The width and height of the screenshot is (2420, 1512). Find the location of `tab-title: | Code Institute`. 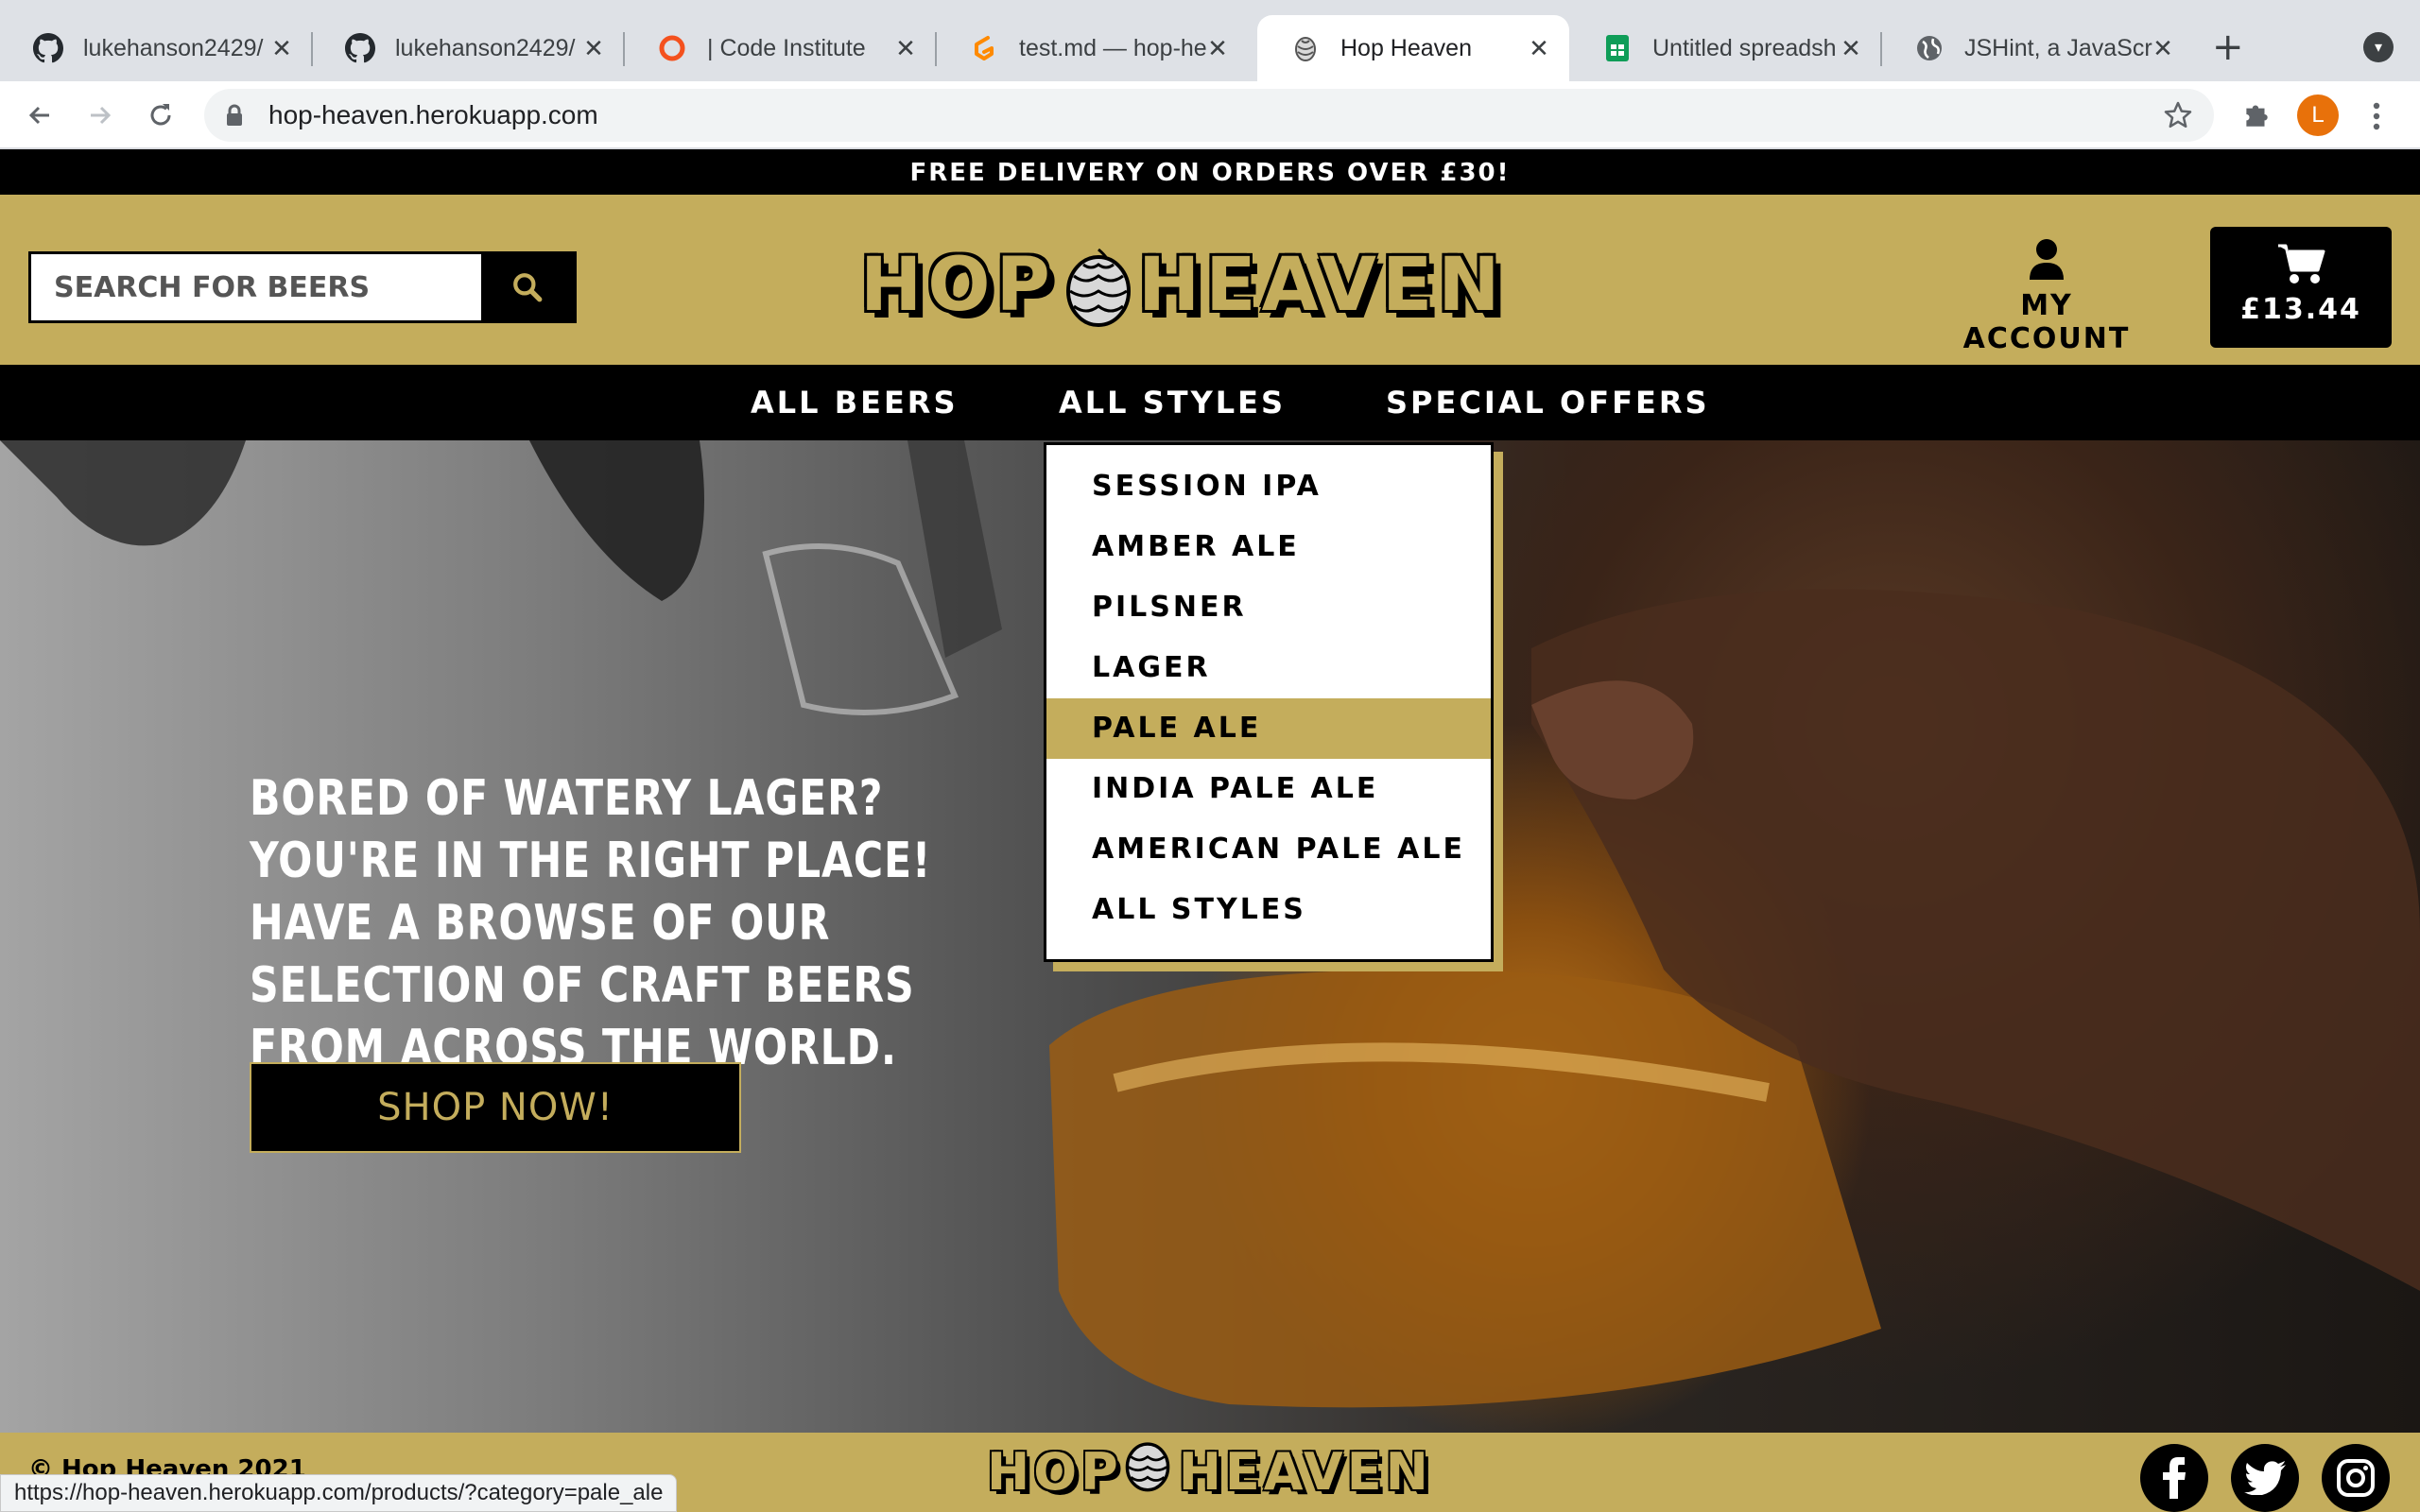

tab-title: | Code Institute is located at coordinates (786, 47).